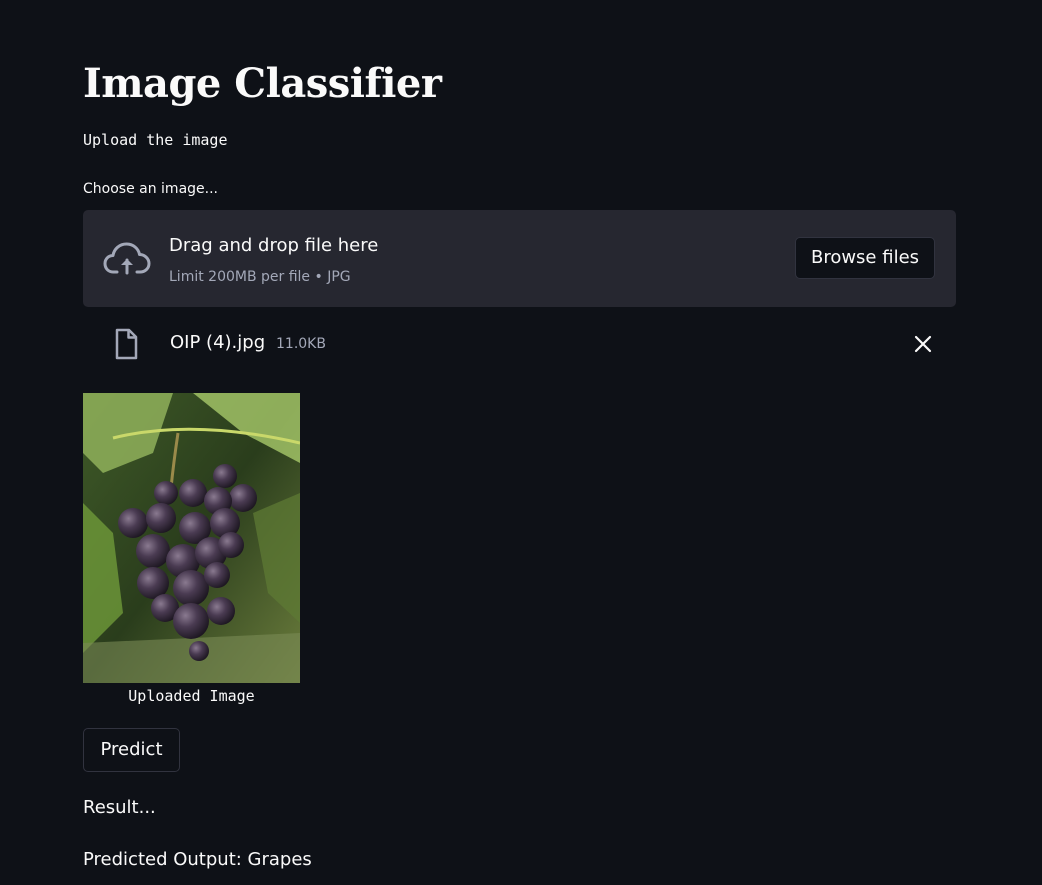 The width and height of the screenshot is (1042, 885). I want to click on page-title: Image Classifier, so click(262, 83).